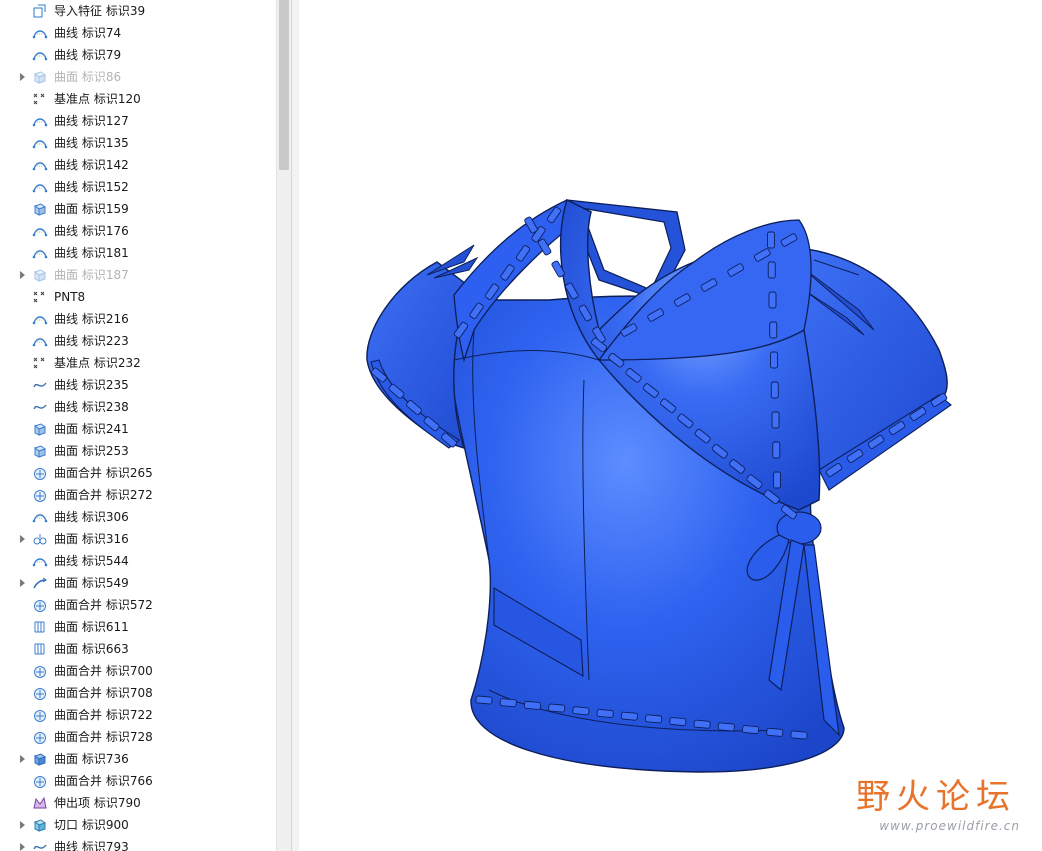  I want to click on tree-item: 曲线 标识152, so click(138, 187).